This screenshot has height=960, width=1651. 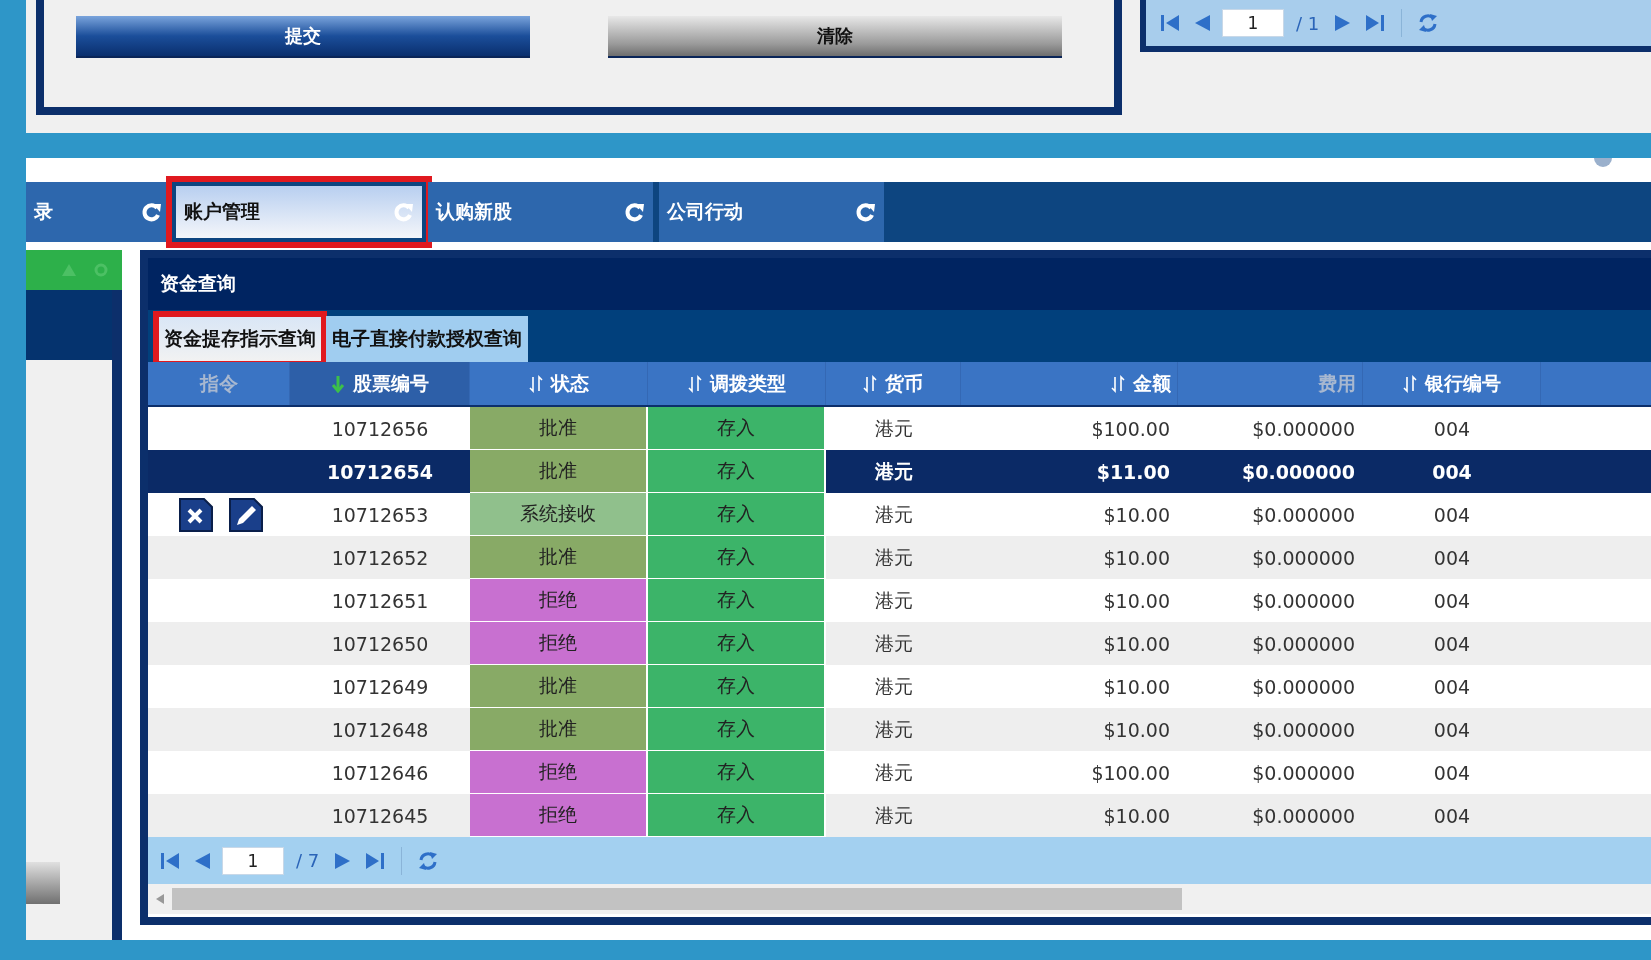 What do you see at coordinates (1375, 23) in the screenshot?
I see `last-page-icon` at bounding box center [1375, 23].